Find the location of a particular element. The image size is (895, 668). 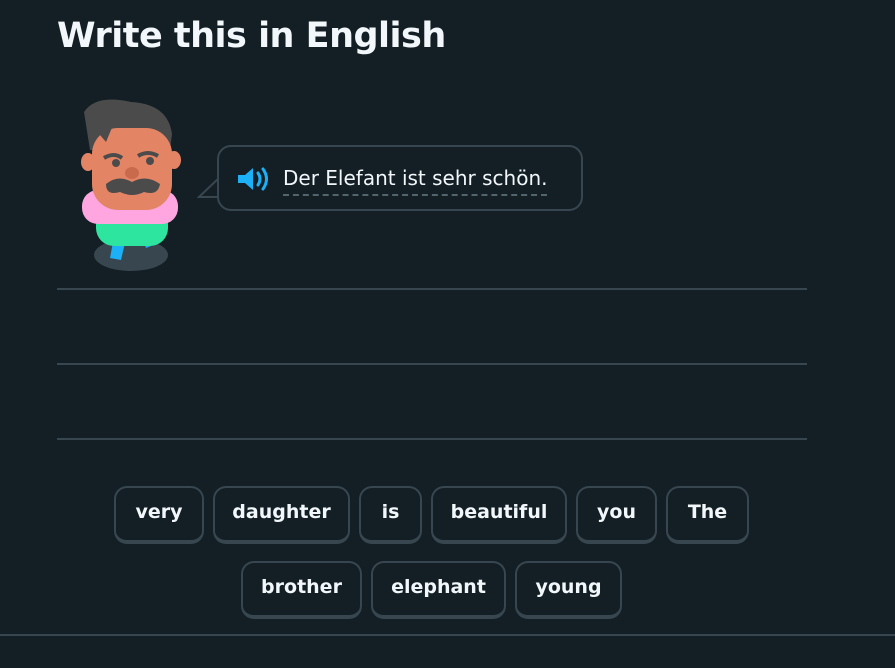

word-chip-you: you is located at coordinates (616, 515).